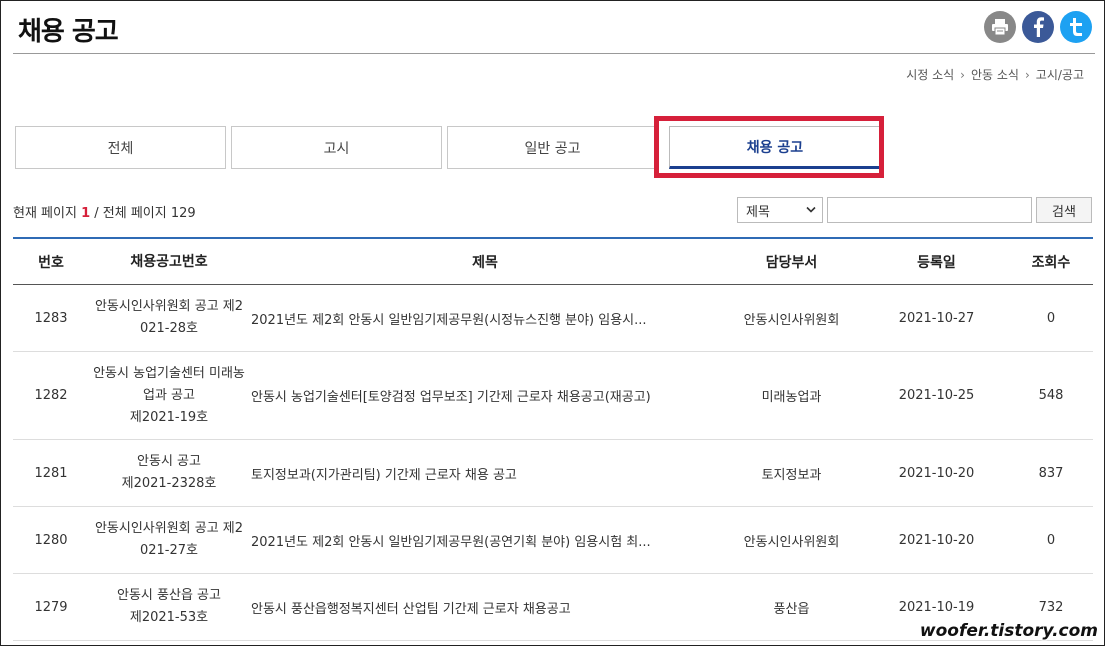  I want to click on notice-no-line: 업과 공고, so click(169, 395).